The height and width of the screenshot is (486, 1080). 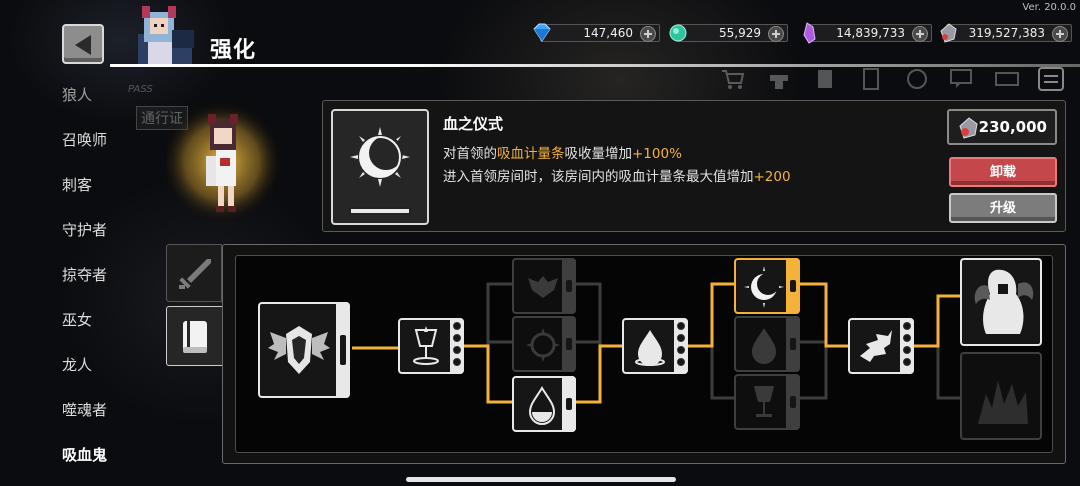 What do you see at coordinates (598, 177) in the screenshot?
I see `desc2-text: 进入首领房间时，该房间内的吸血计量条最大值增加` at bounding box center [598, 177].